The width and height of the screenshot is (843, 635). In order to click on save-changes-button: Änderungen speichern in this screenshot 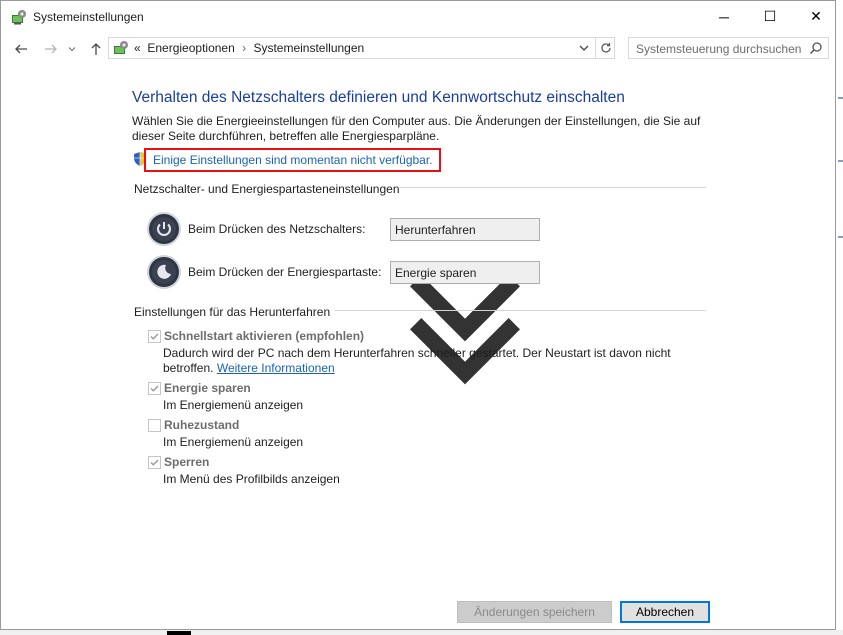, I will do `click(534, 612)`.